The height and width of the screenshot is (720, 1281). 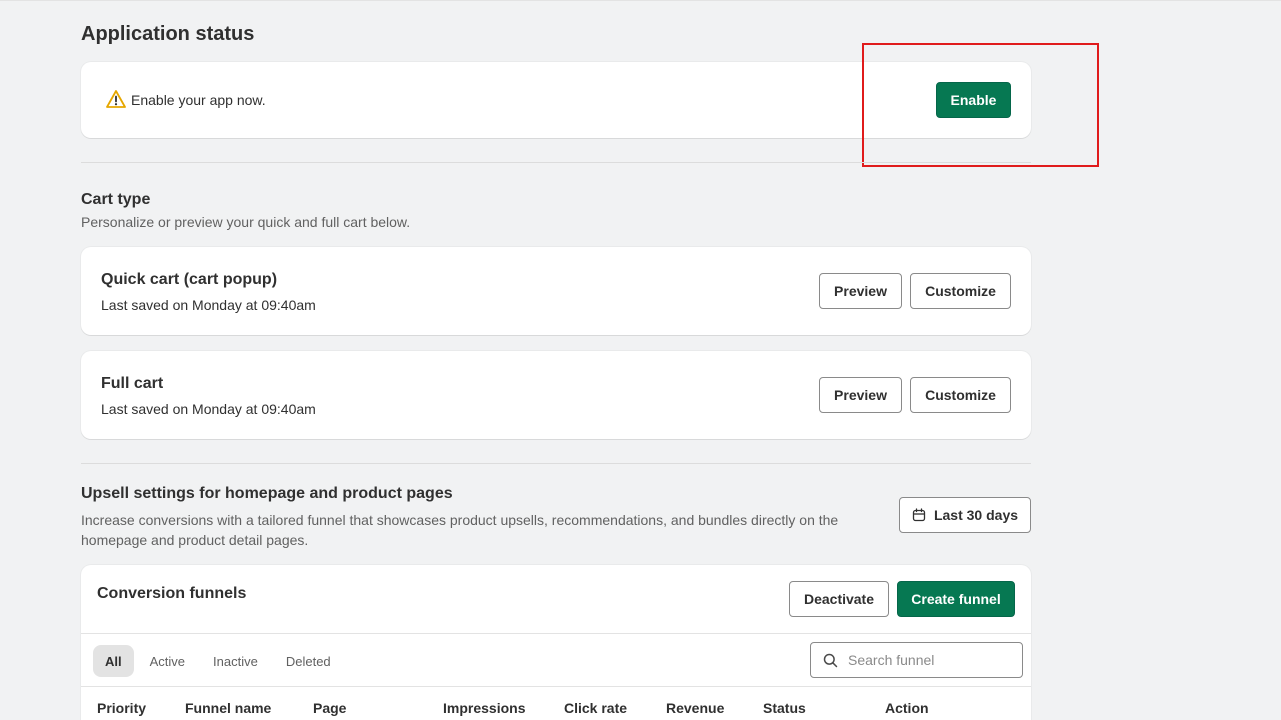 What do you see at coordinates (189, 279) in the screenshot?
I see `cart-name: Quick cart (cart popup)` at bounding box center [189, 279].